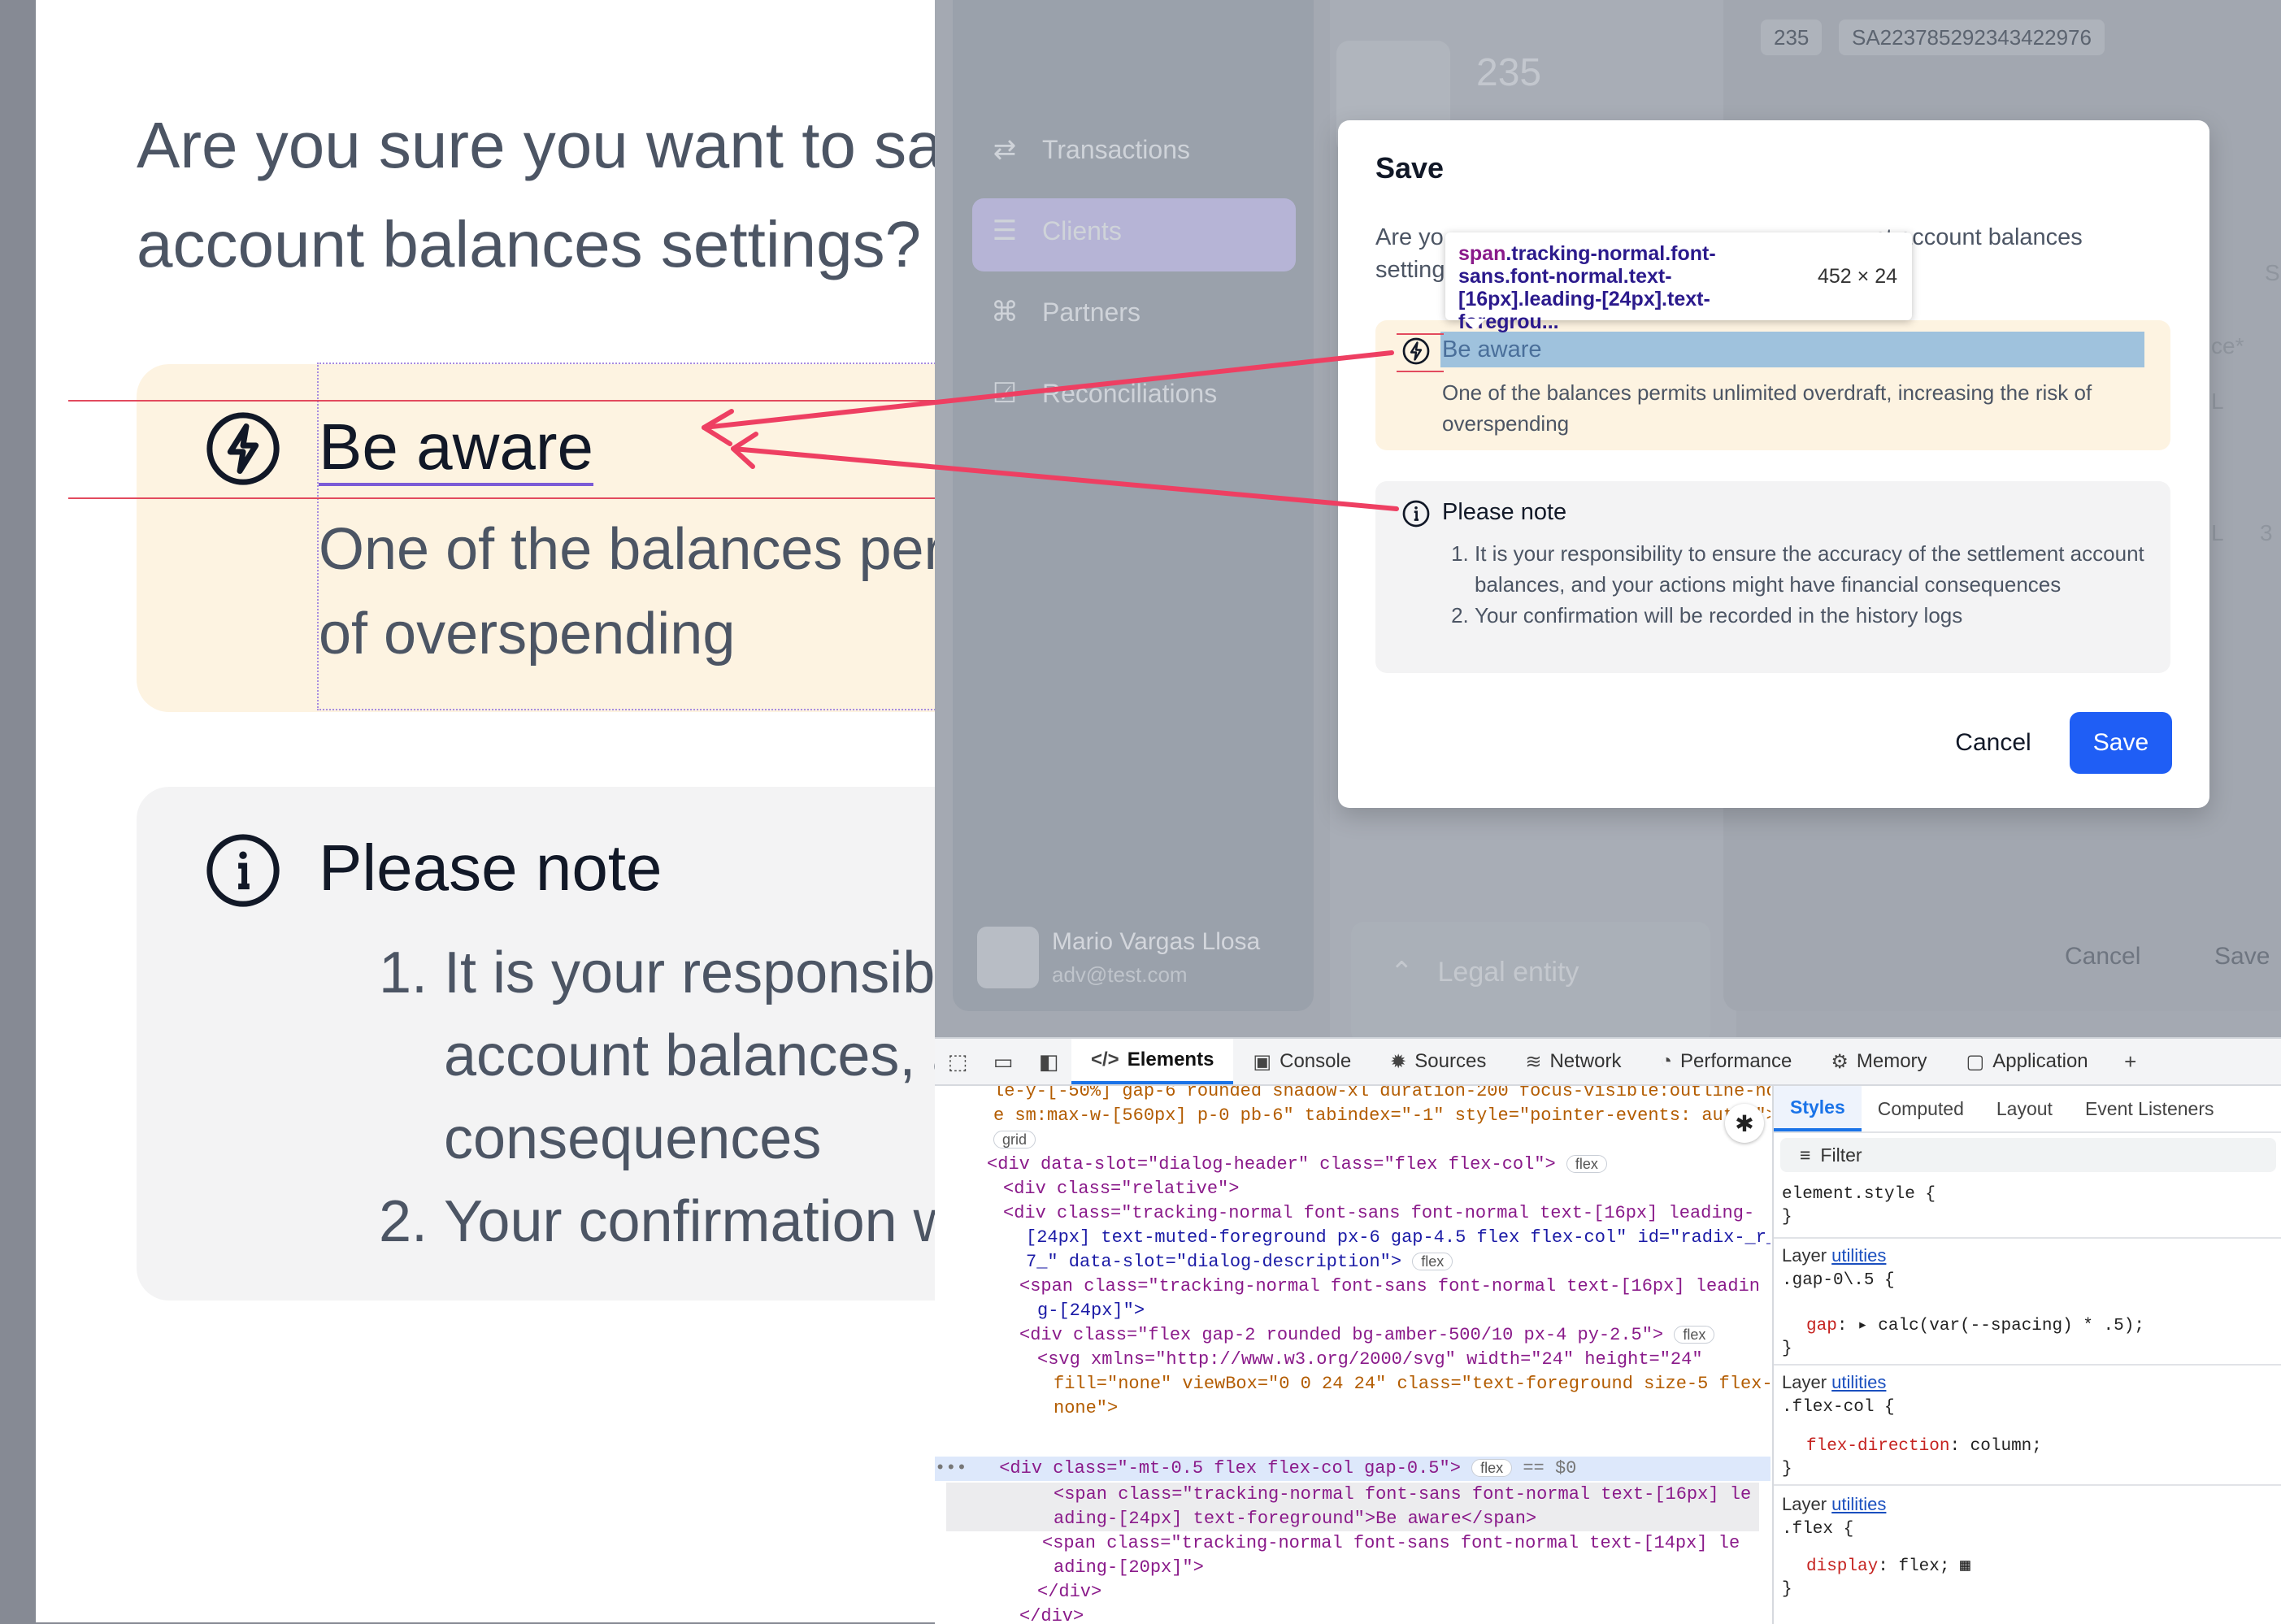  Describe the element at coordinates (1399, 1061) in the screenshot. I see `sources-icon: ✹` at that location.